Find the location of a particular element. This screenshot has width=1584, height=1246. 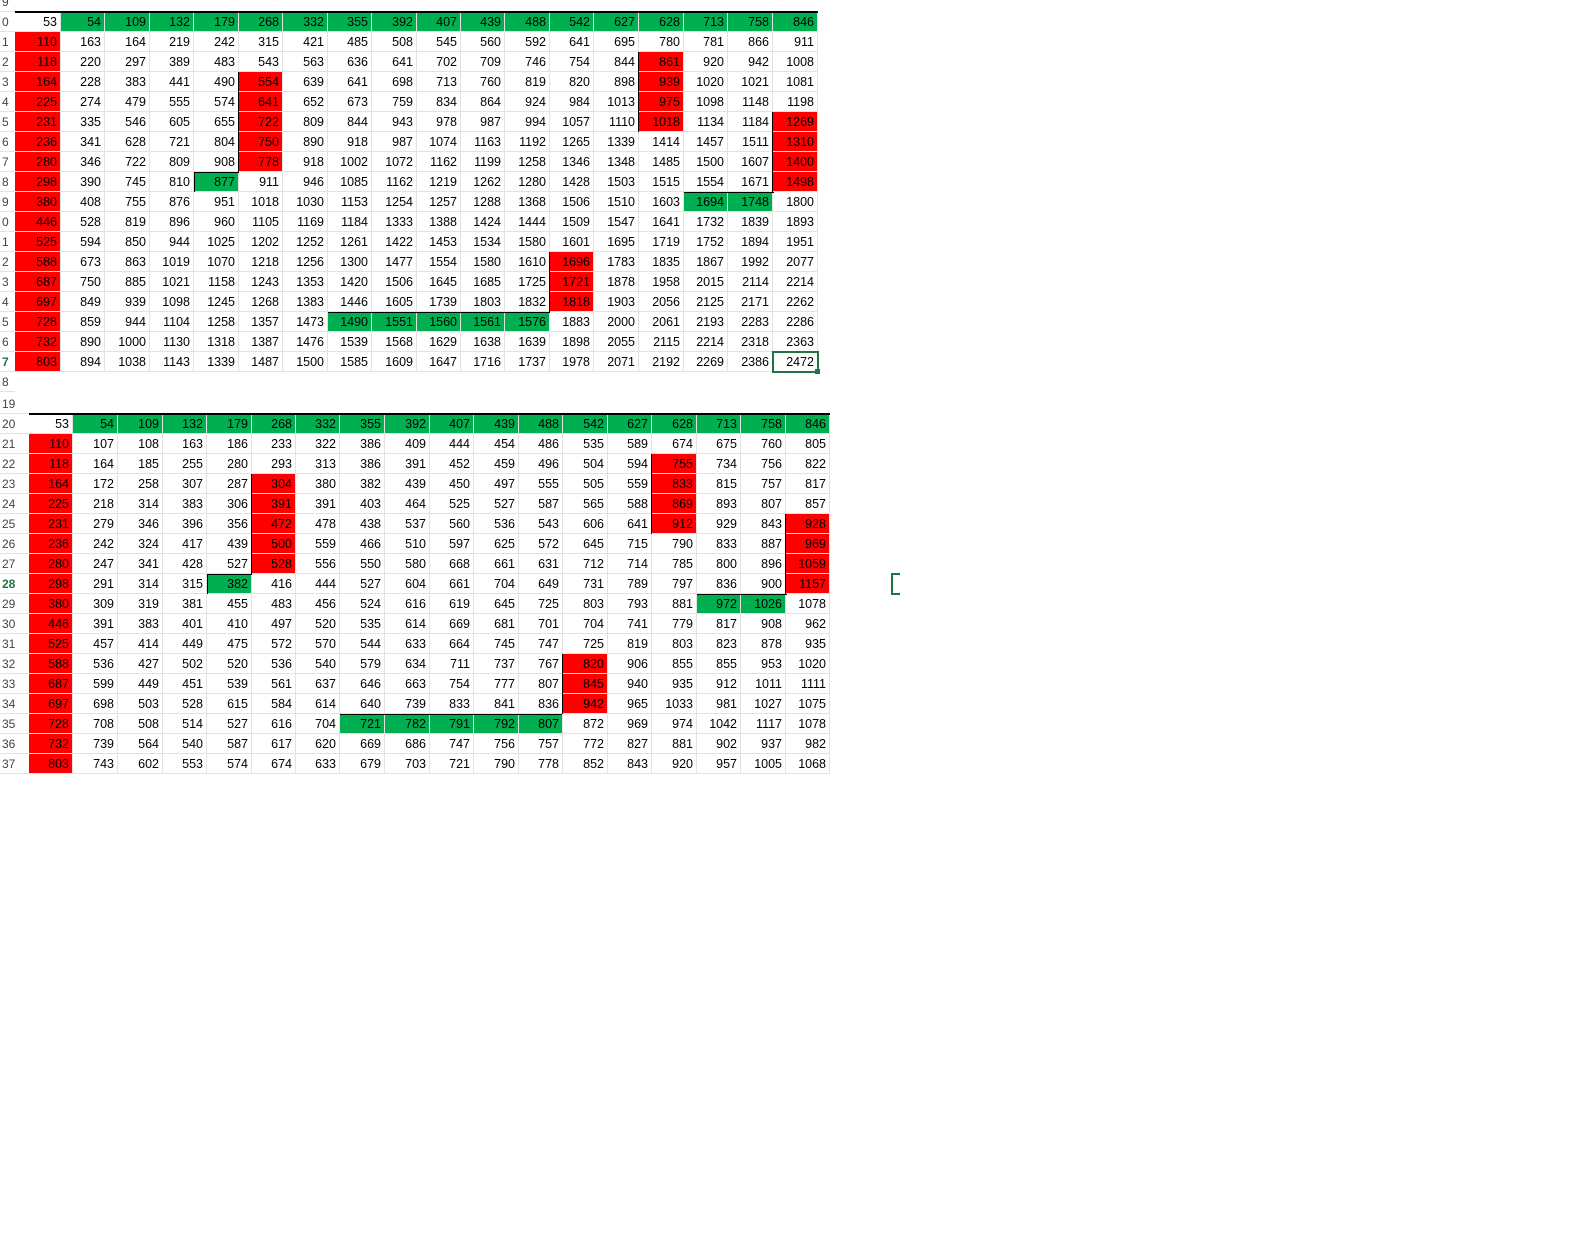

data-cell: 1059 is located at coordinates (808, 564).